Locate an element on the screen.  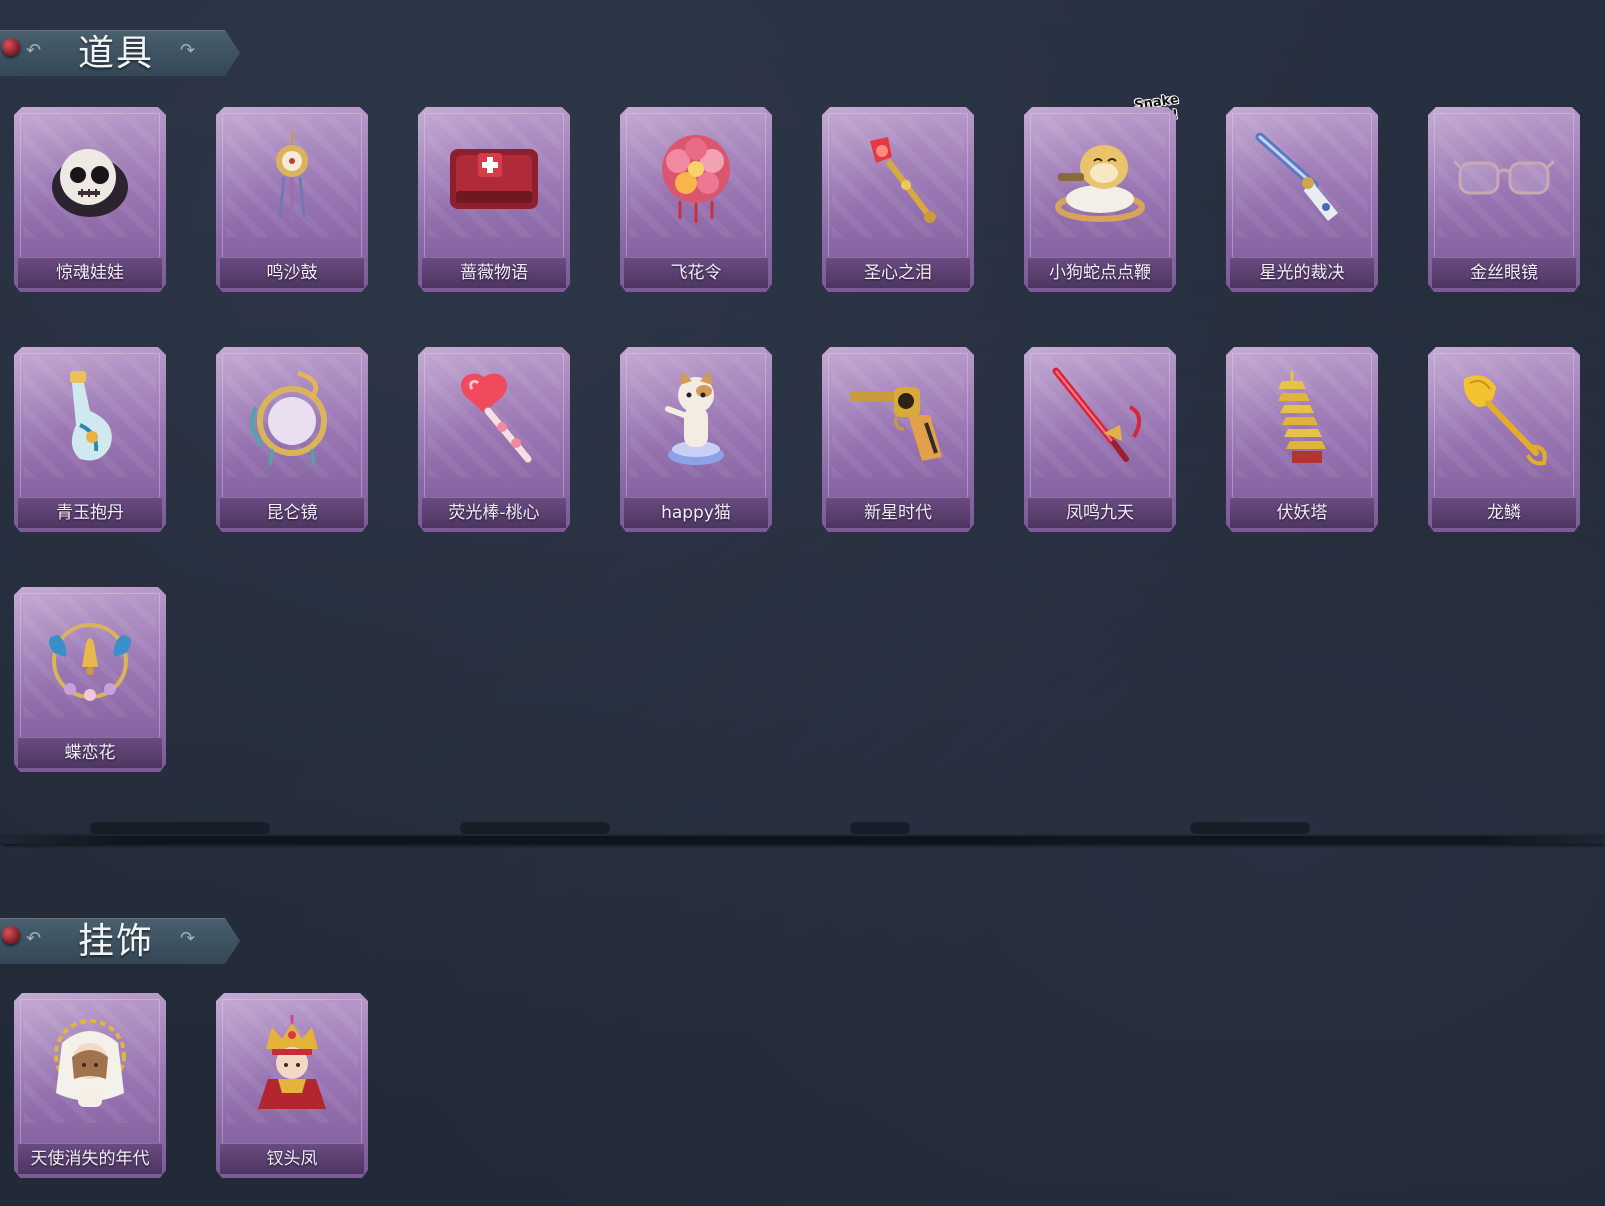
item-card-prop-8: 青玉抱丹 is located at coordinates (90, 439).